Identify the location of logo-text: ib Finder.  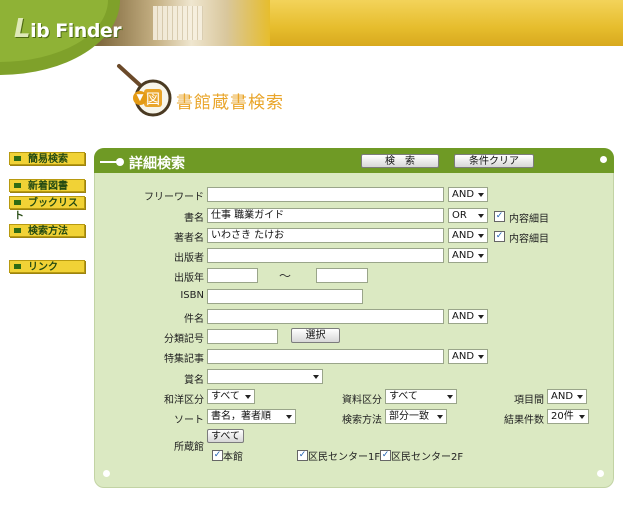
(76, 31).